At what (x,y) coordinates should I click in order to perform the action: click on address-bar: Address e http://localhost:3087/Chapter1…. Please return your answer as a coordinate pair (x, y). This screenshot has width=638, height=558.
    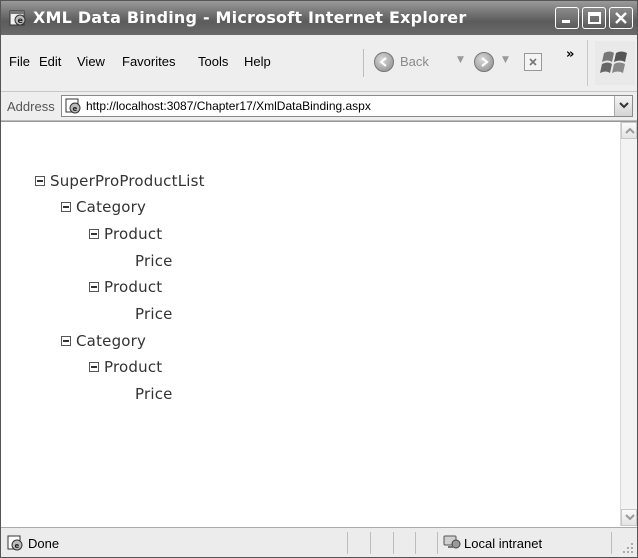
    Looking at the image, I should click on (319, 106).